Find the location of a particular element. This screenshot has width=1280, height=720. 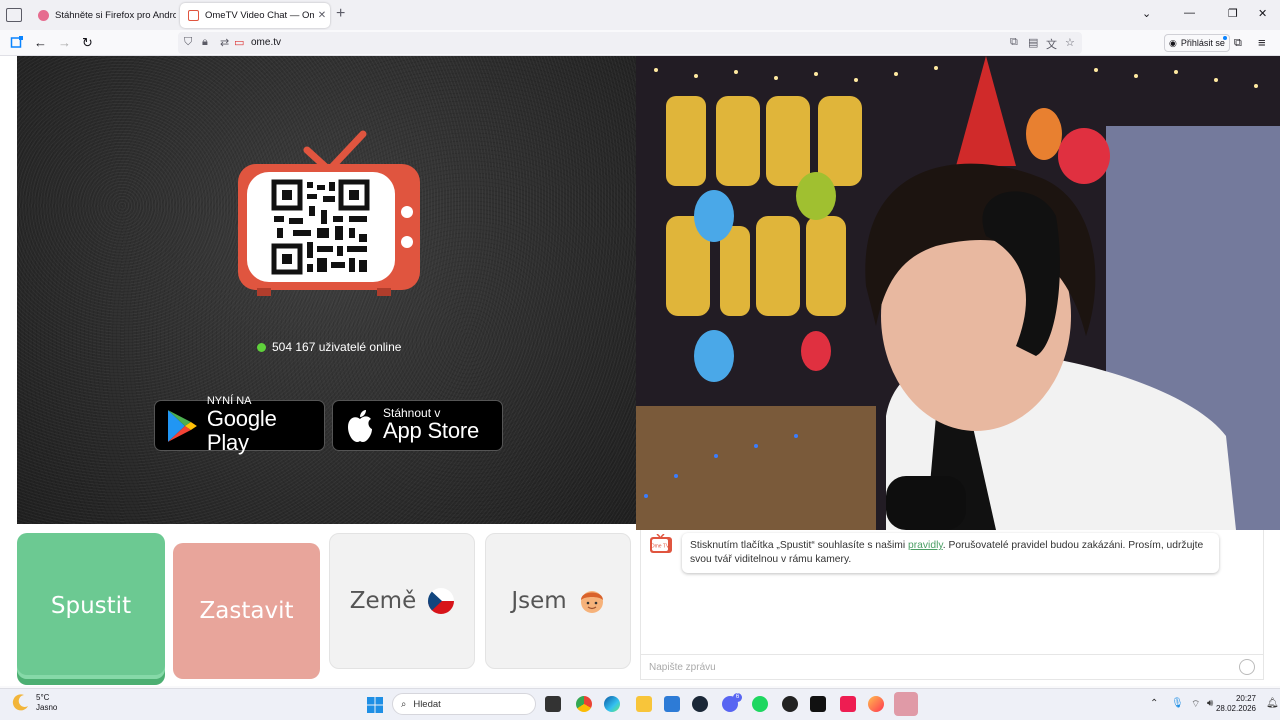

edge-icon is located at coordinates (612, 704).